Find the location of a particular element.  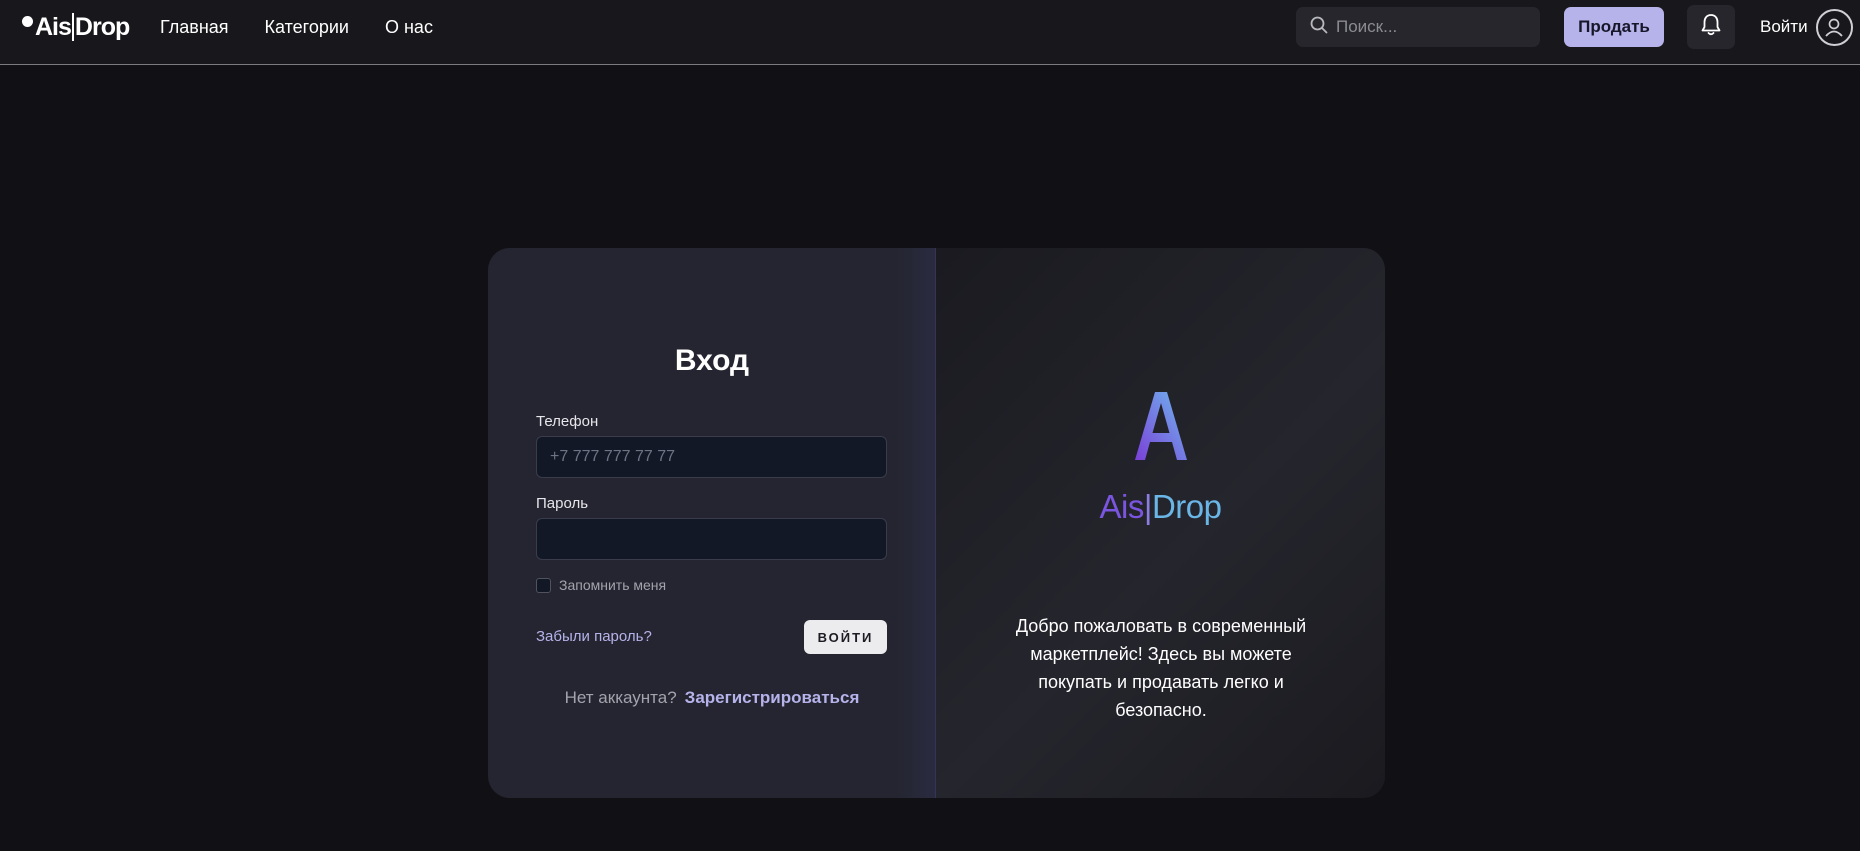

no-account-text: Нет аккаунта? is located at coordinates (620, 697).